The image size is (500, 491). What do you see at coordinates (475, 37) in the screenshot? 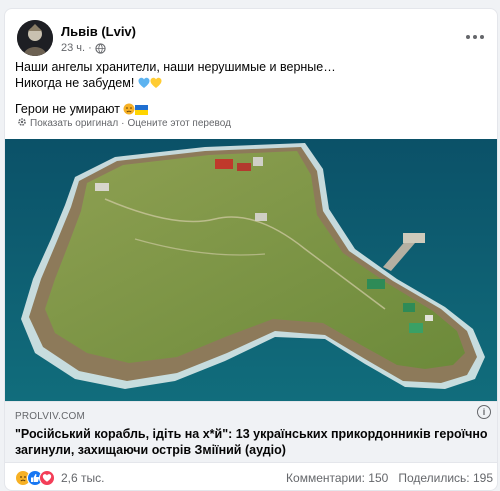
I see `more-options-icon` at bounding box center [475, 37].